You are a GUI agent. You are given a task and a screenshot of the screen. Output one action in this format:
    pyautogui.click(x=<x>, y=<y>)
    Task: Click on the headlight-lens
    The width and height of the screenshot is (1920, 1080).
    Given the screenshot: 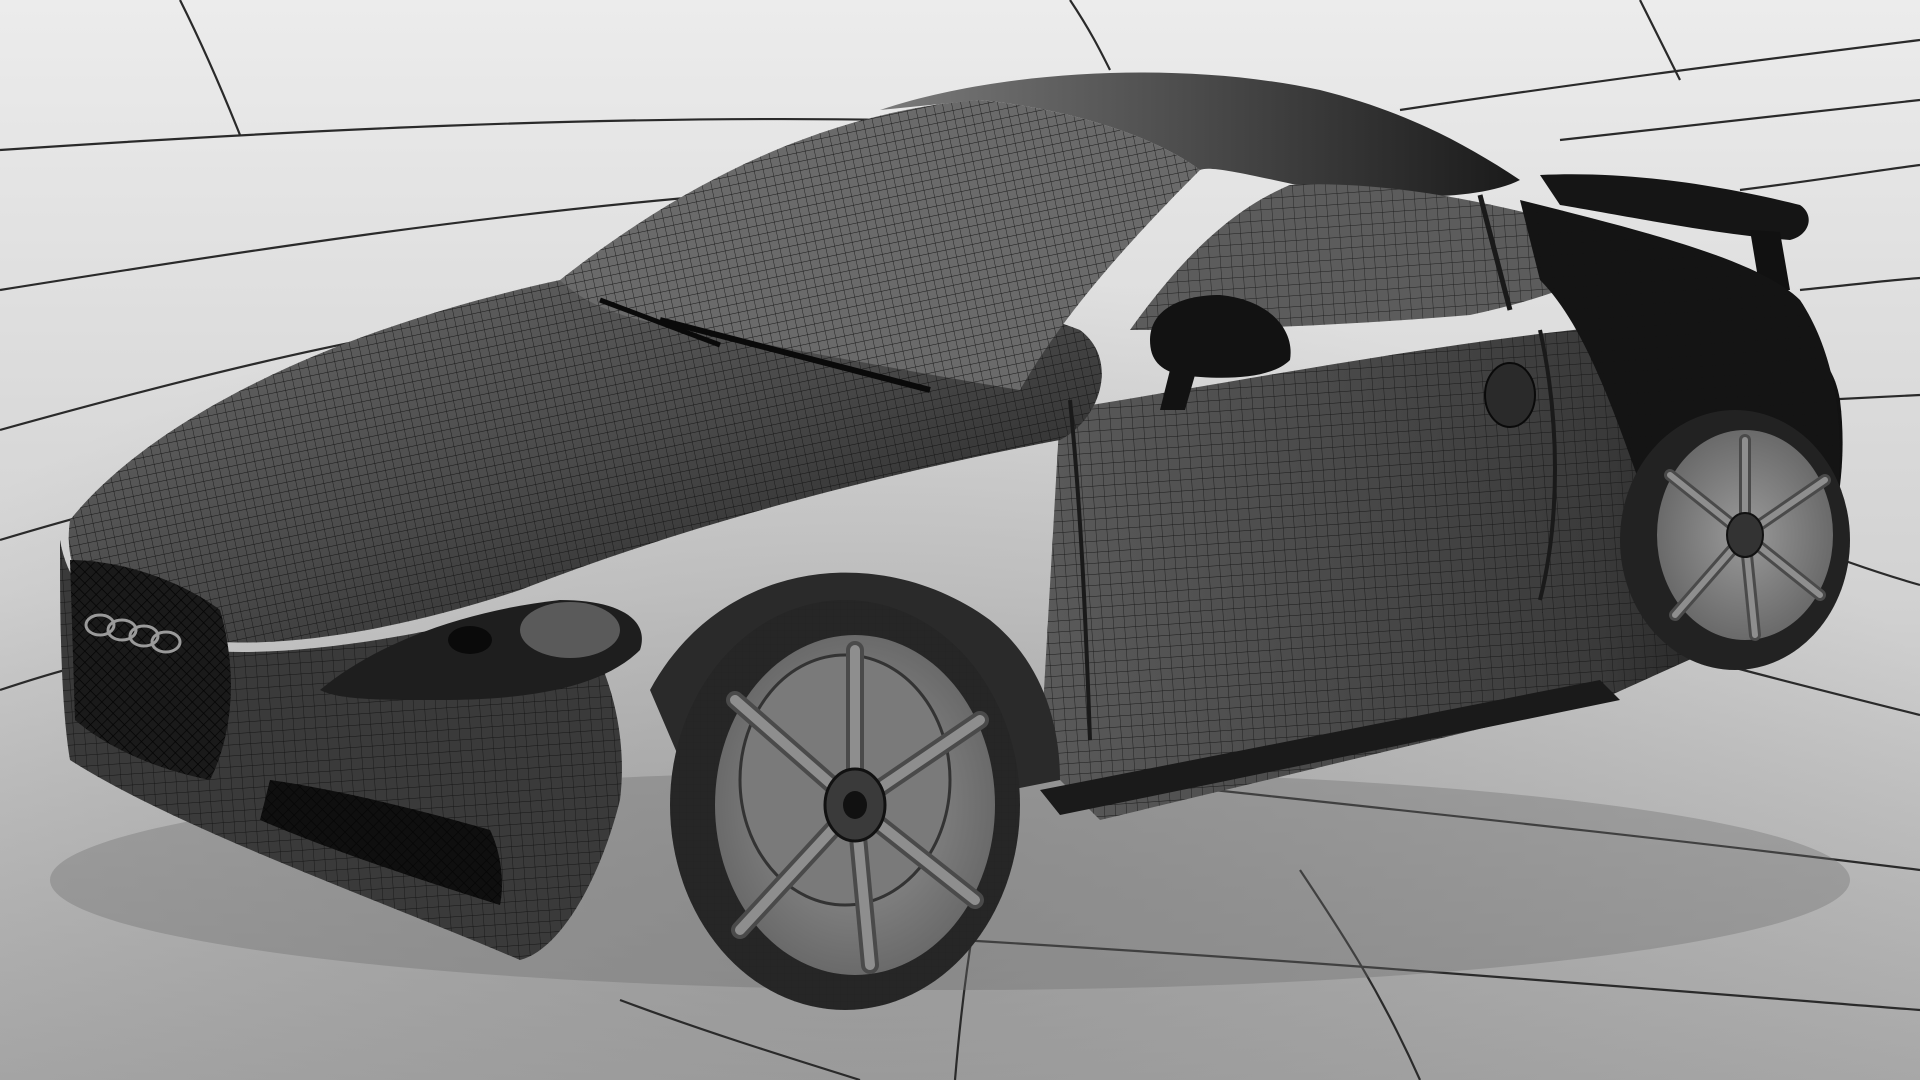 What is the action you would take?
    pyautogui.click(x=570, y=630)
    